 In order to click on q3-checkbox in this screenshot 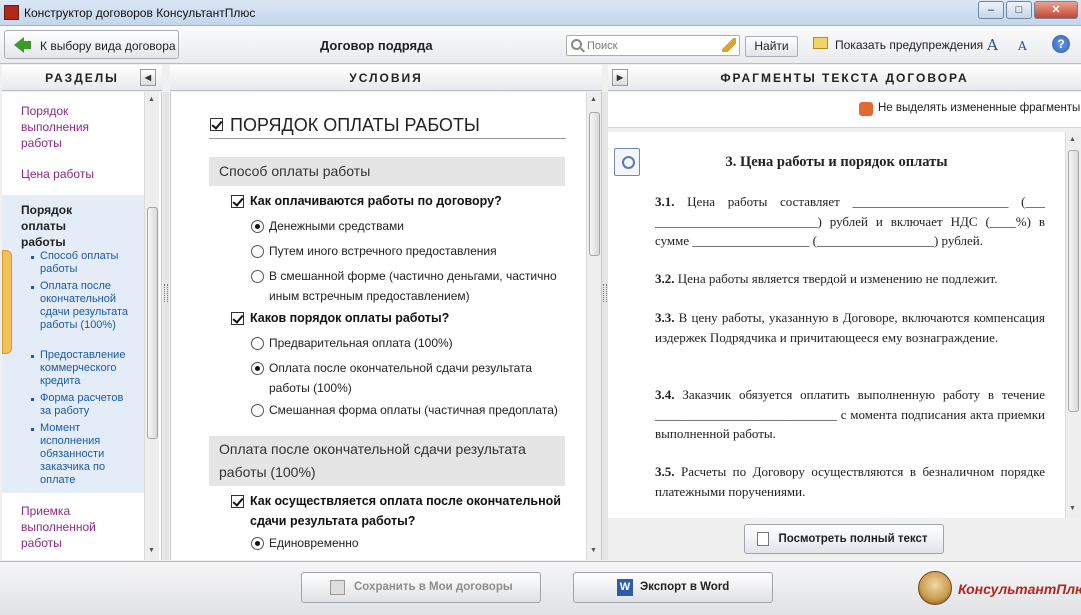, I will do `click(237, 501)`.